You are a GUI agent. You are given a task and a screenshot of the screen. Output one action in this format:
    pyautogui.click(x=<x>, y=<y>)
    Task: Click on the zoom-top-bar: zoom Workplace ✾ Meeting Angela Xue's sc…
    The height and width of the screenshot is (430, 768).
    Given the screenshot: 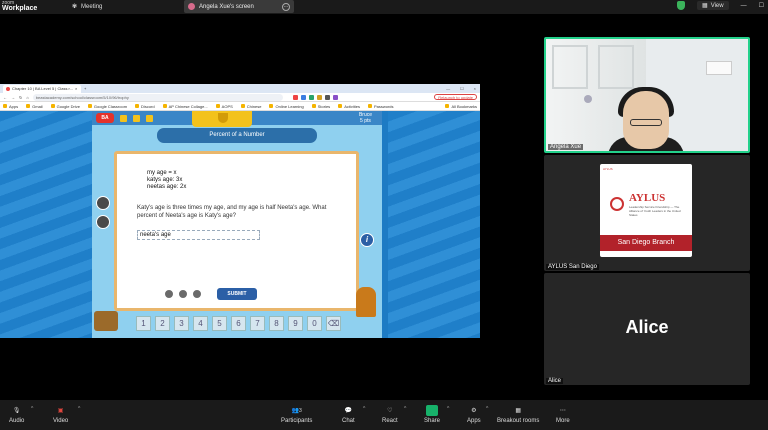 What is the action you would take?
    pyautogui.click(x=384, y=7)
    